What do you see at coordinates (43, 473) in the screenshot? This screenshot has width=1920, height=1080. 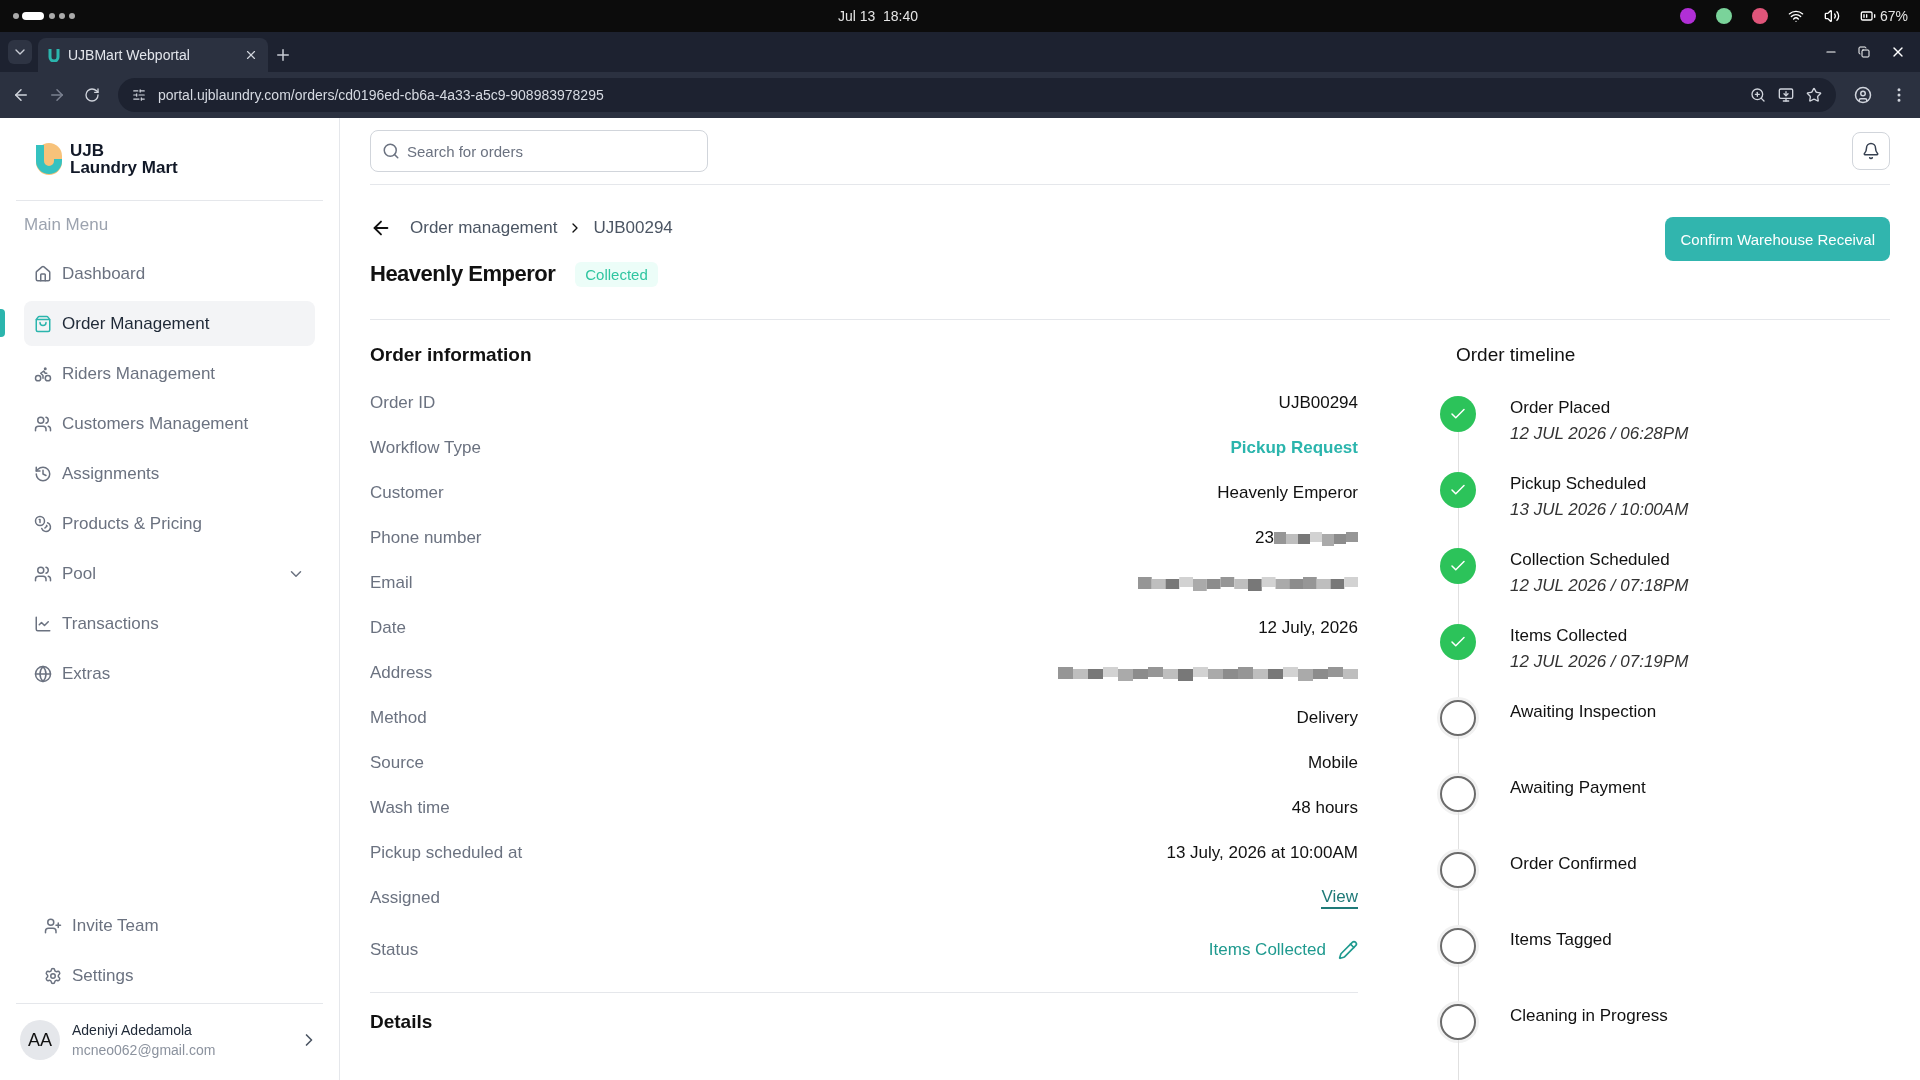 I see `history-icon` at bounding box center [43, 473].